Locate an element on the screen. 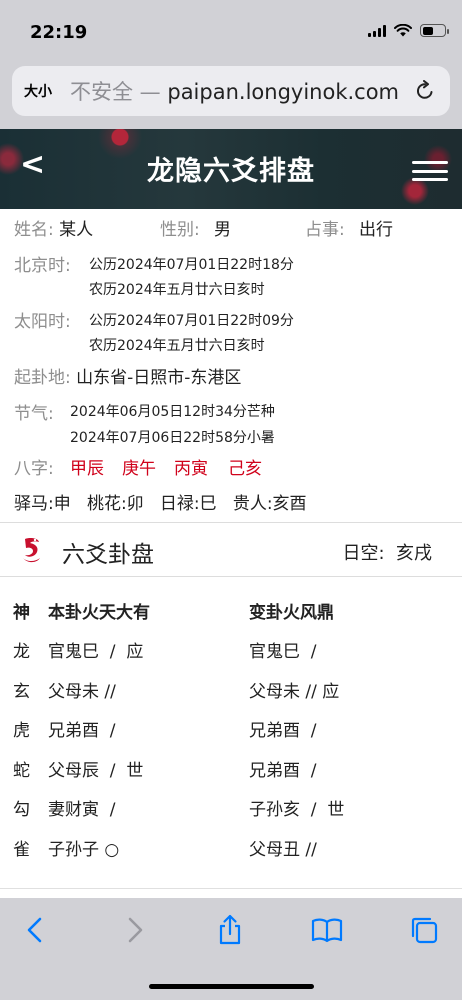 This screenshot has width=462, height=1000. hexagram-title: 六爻卦盘 is located at coordinates (108, 555).